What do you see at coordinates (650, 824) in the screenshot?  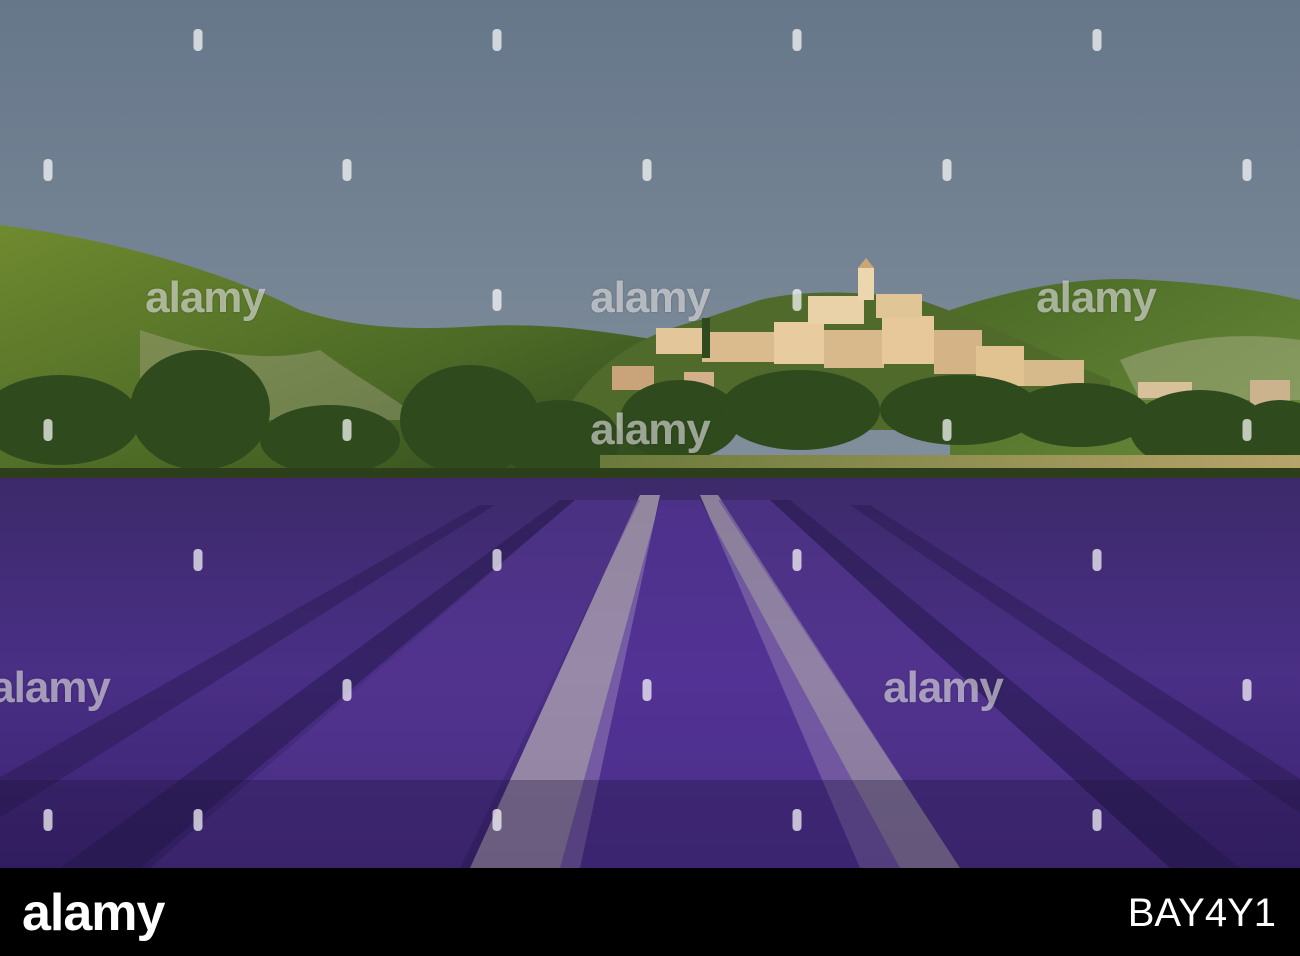 I see `foreground-shade` at bounding box center [650, 824].